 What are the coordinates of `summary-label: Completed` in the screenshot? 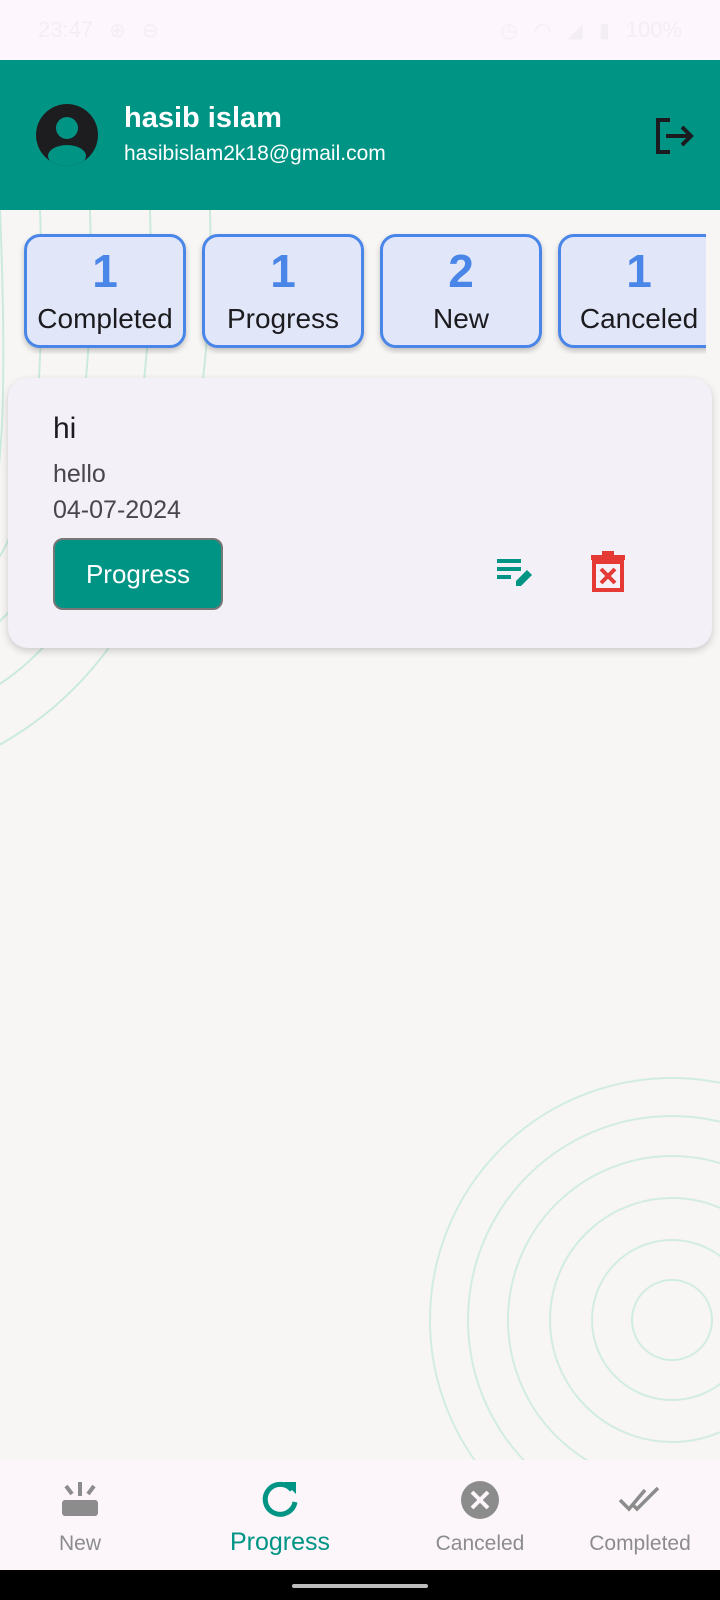 It's located at (105, 318).